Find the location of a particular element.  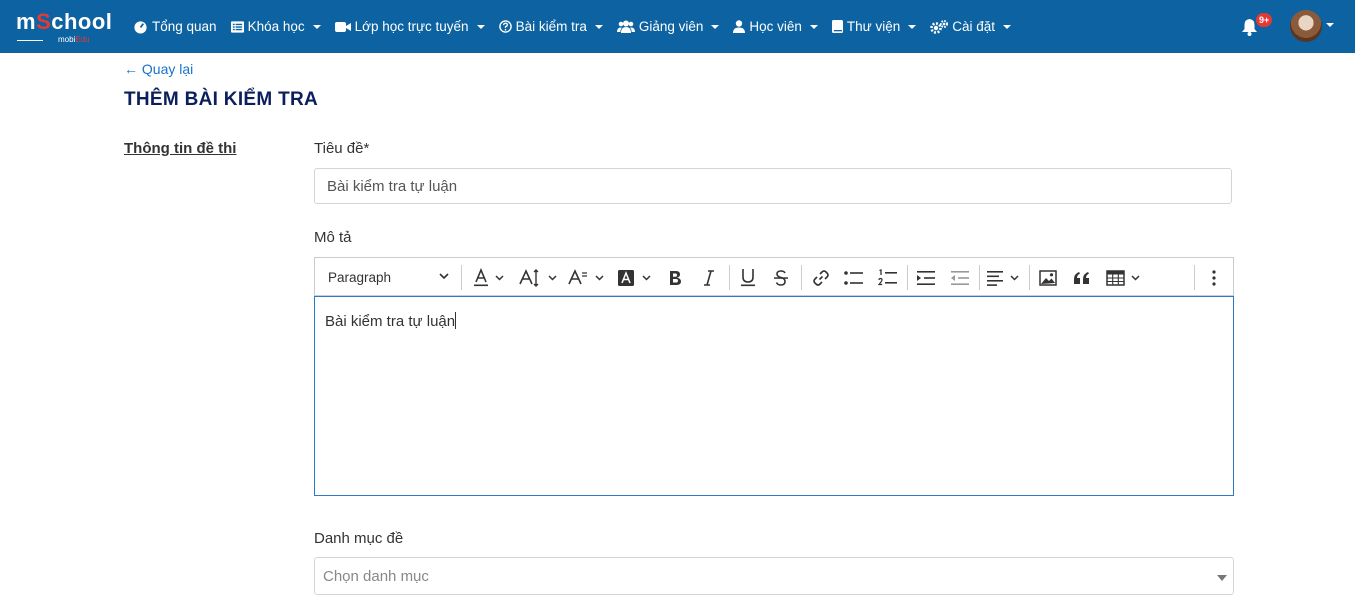

more-icon is located at coordinates (1214, 277).